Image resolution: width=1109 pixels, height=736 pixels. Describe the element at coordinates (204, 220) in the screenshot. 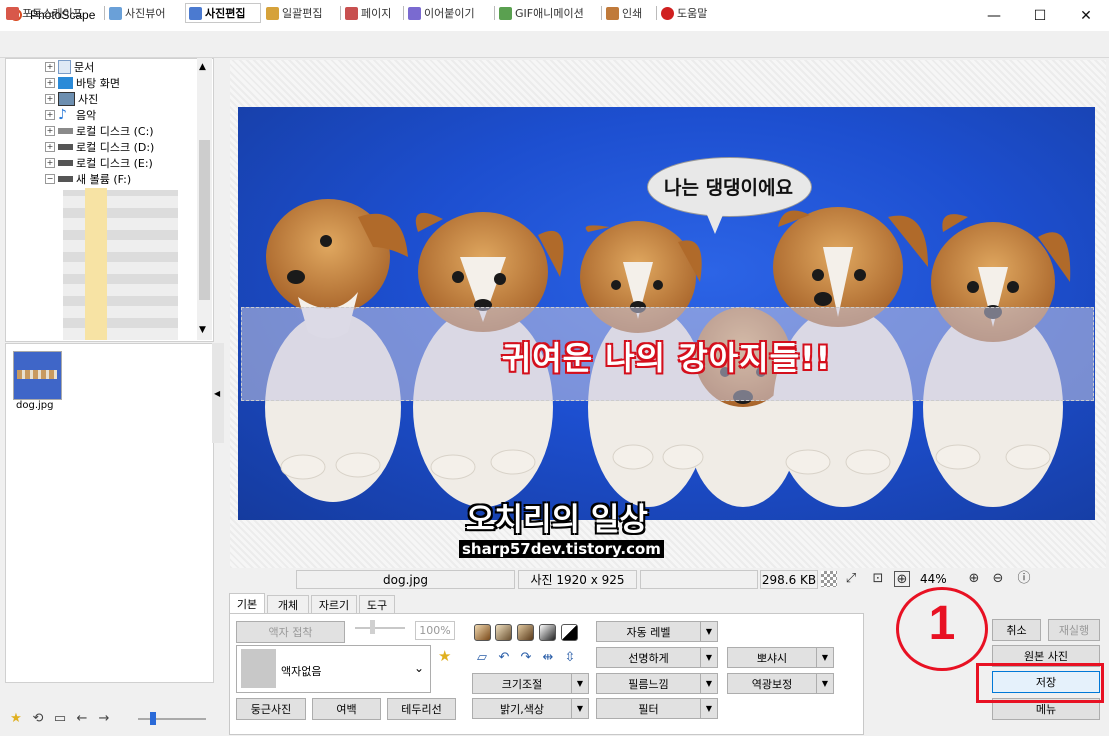

I see `tree-scrollbar-thumb` at that location.